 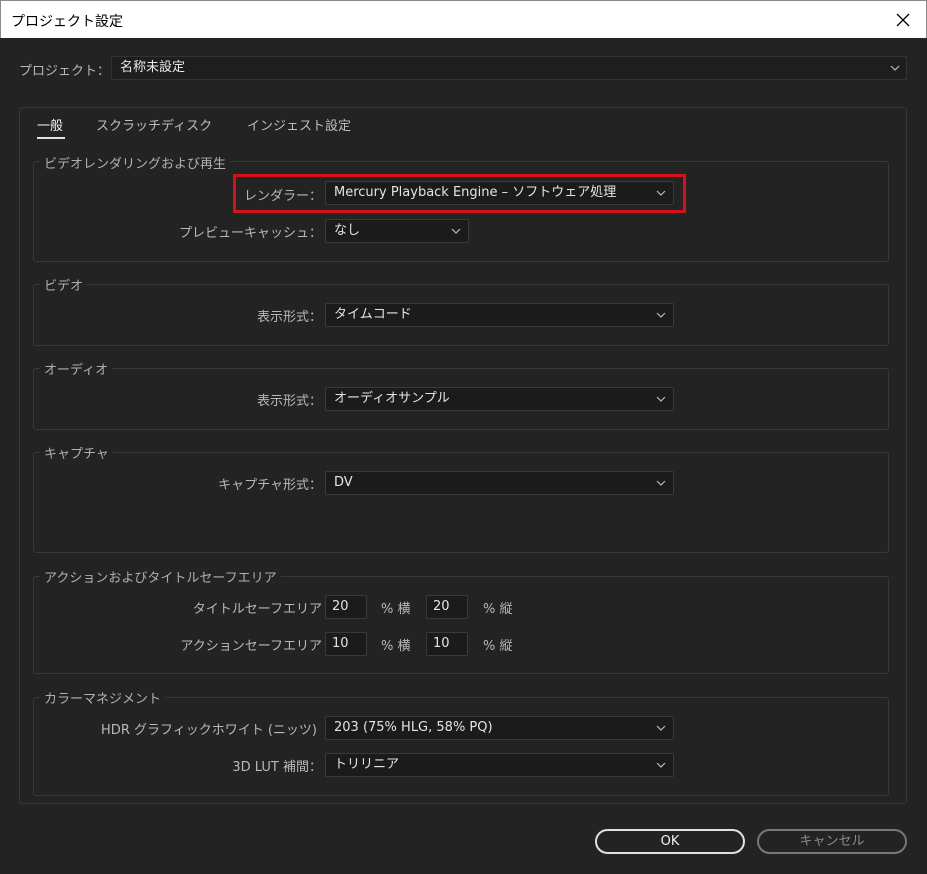 What do you see at coordinates (289, 401) in the screenshot?
I see `audio-format-label: 表示形式：` at bounding box center [289, 401].